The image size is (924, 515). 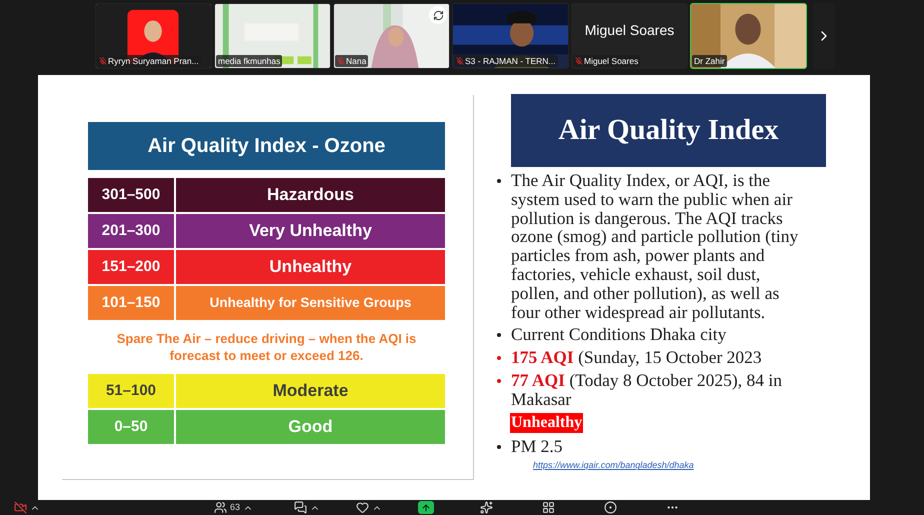 What do you see at coordinates (310, 195) in the screenshot?
I see `category-cell: Hazardous` at bounding box center [310, 195].